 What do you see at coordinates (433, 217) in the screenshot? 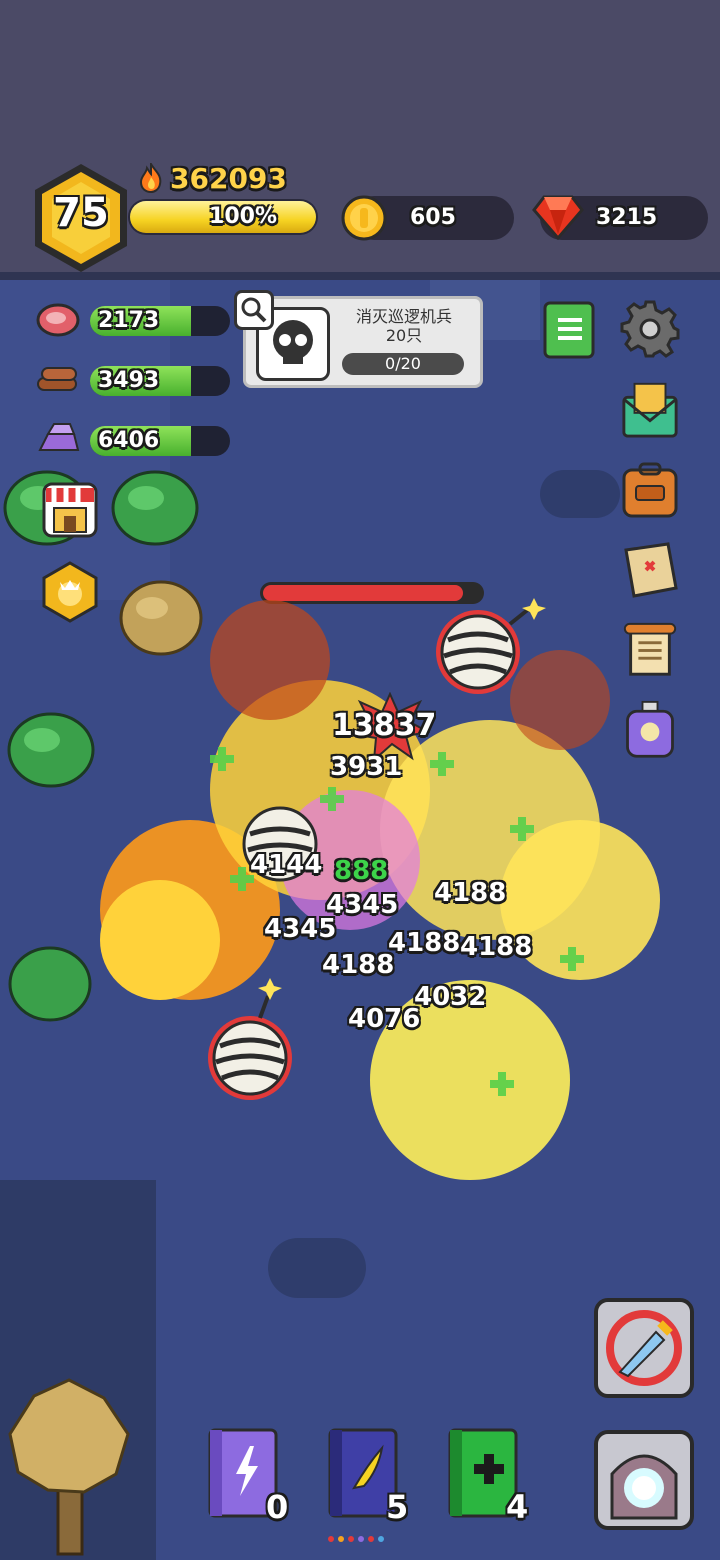
I see `gold-value: 605` at bounding box center [433, 217].